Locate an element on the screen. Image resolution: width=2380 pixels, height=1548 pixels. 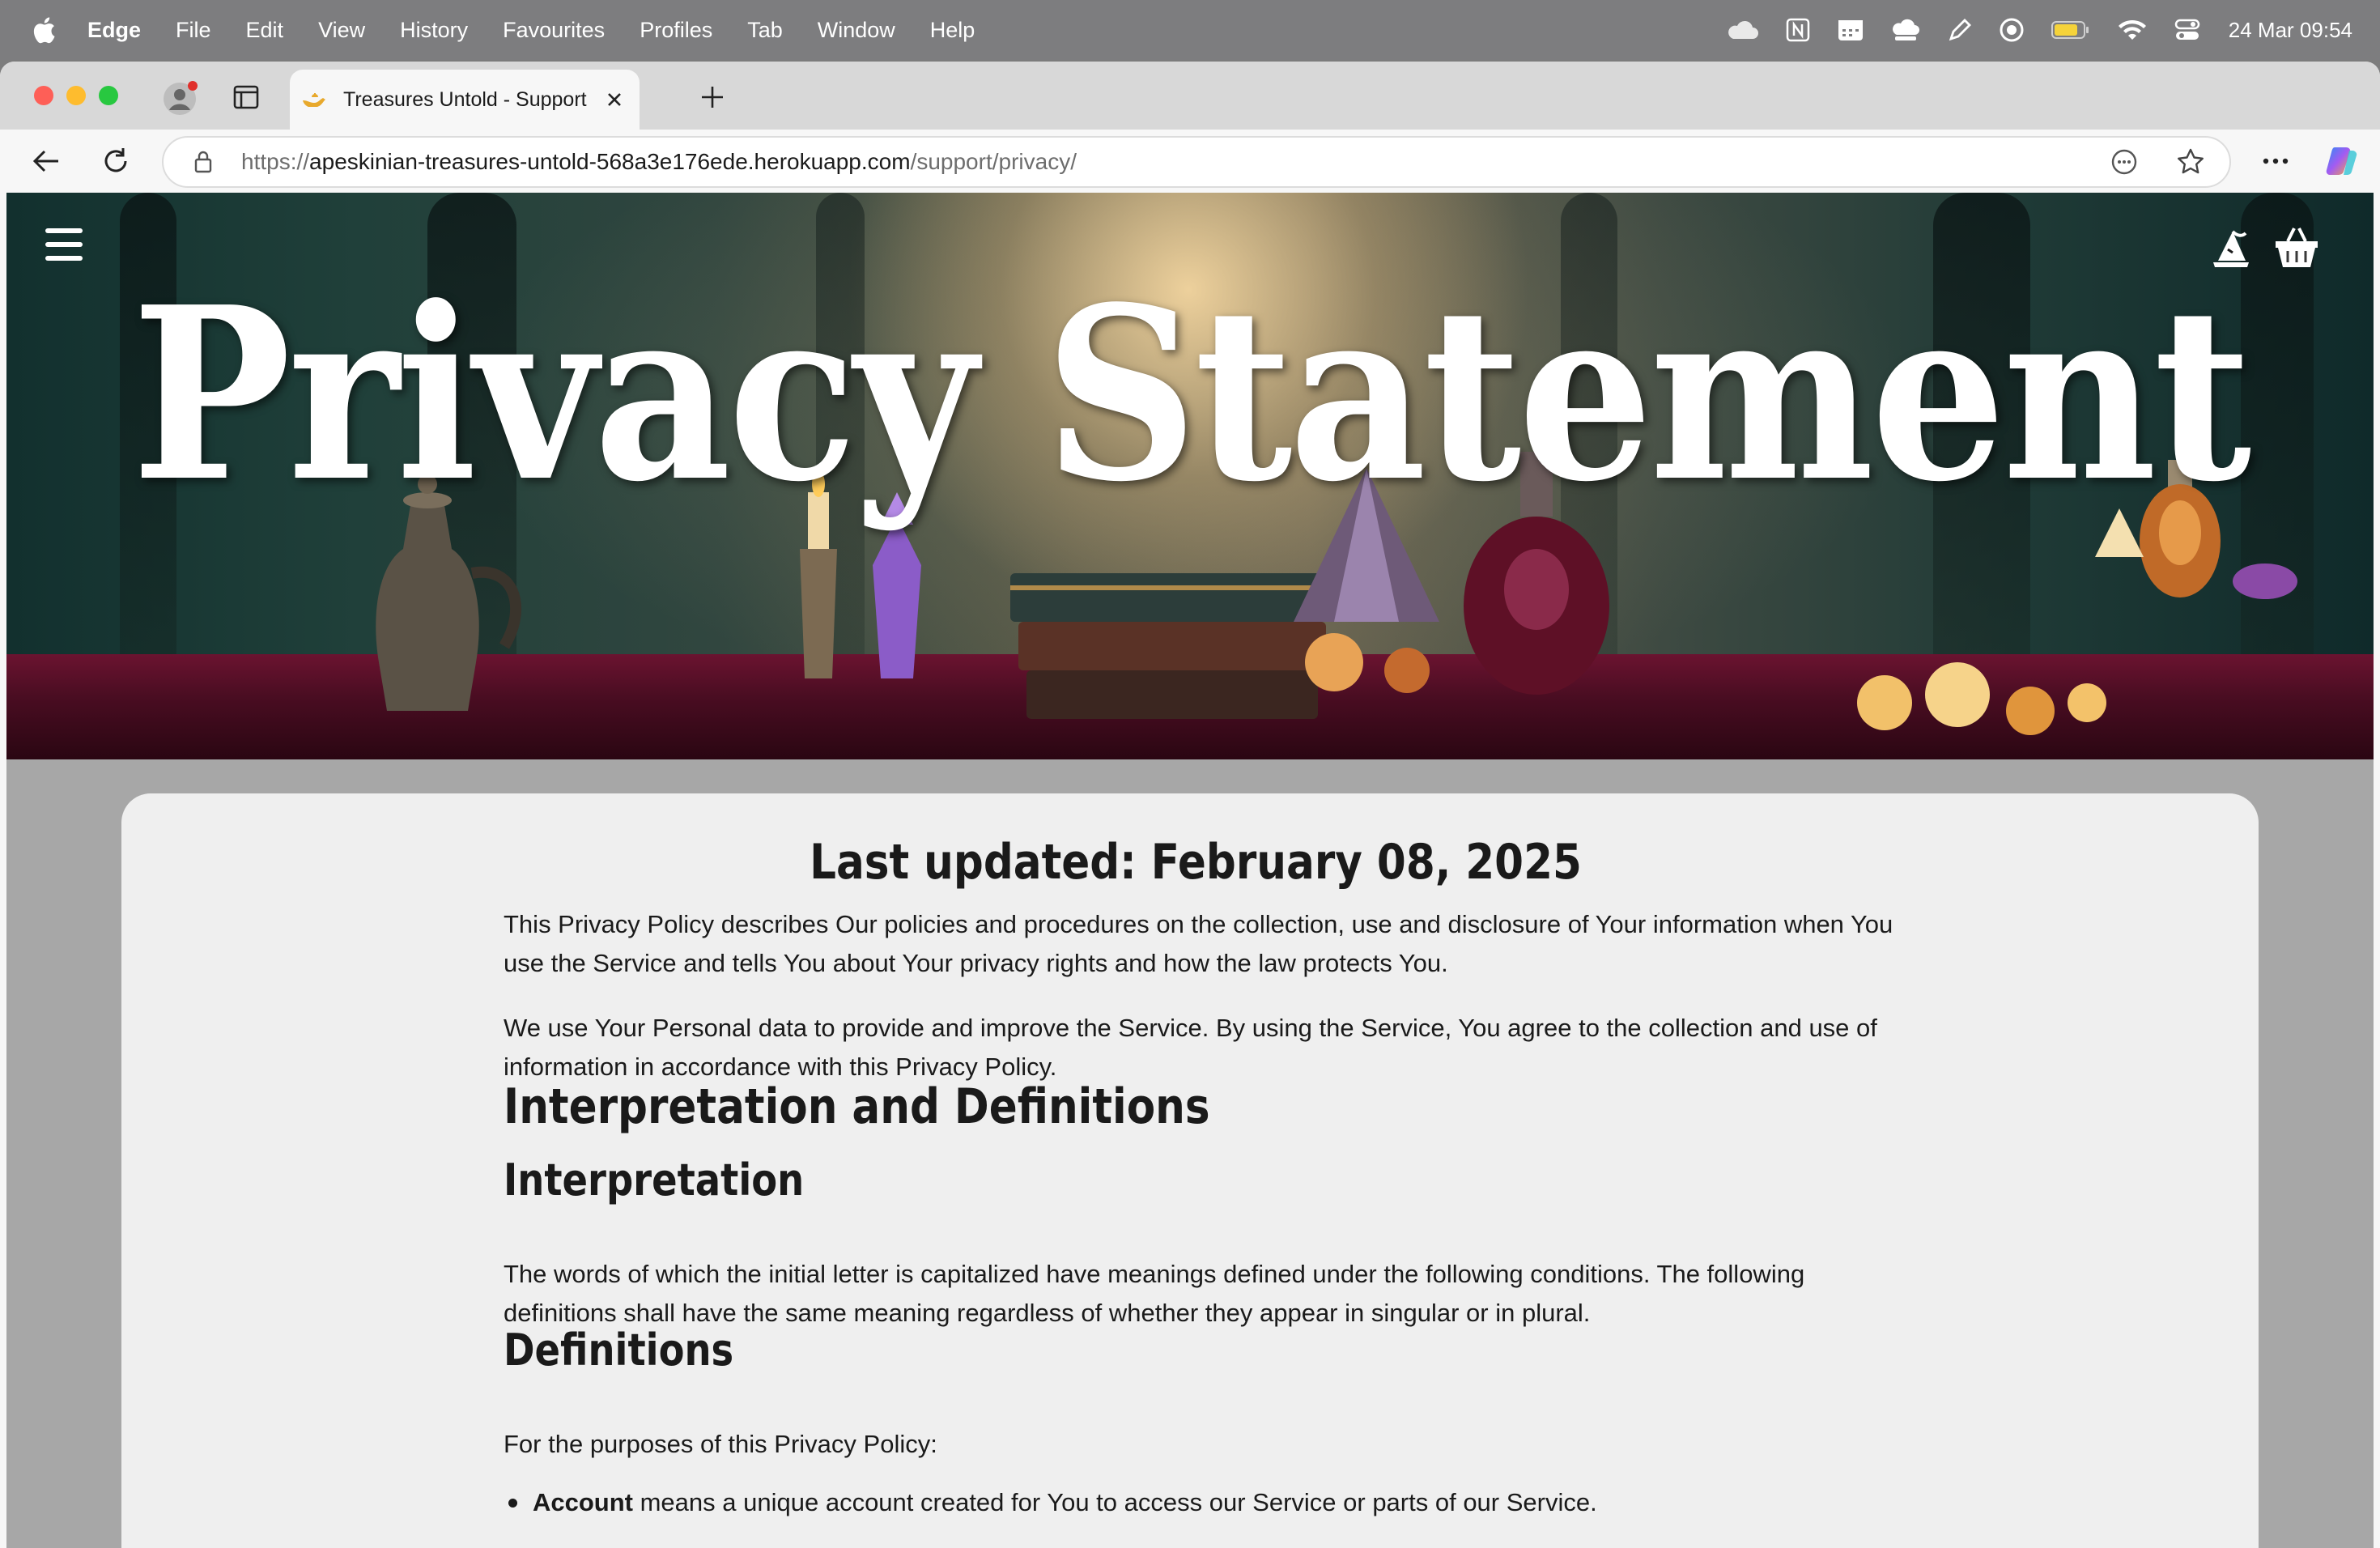
profile-avatar-icon is located at coordinates (180, 98).